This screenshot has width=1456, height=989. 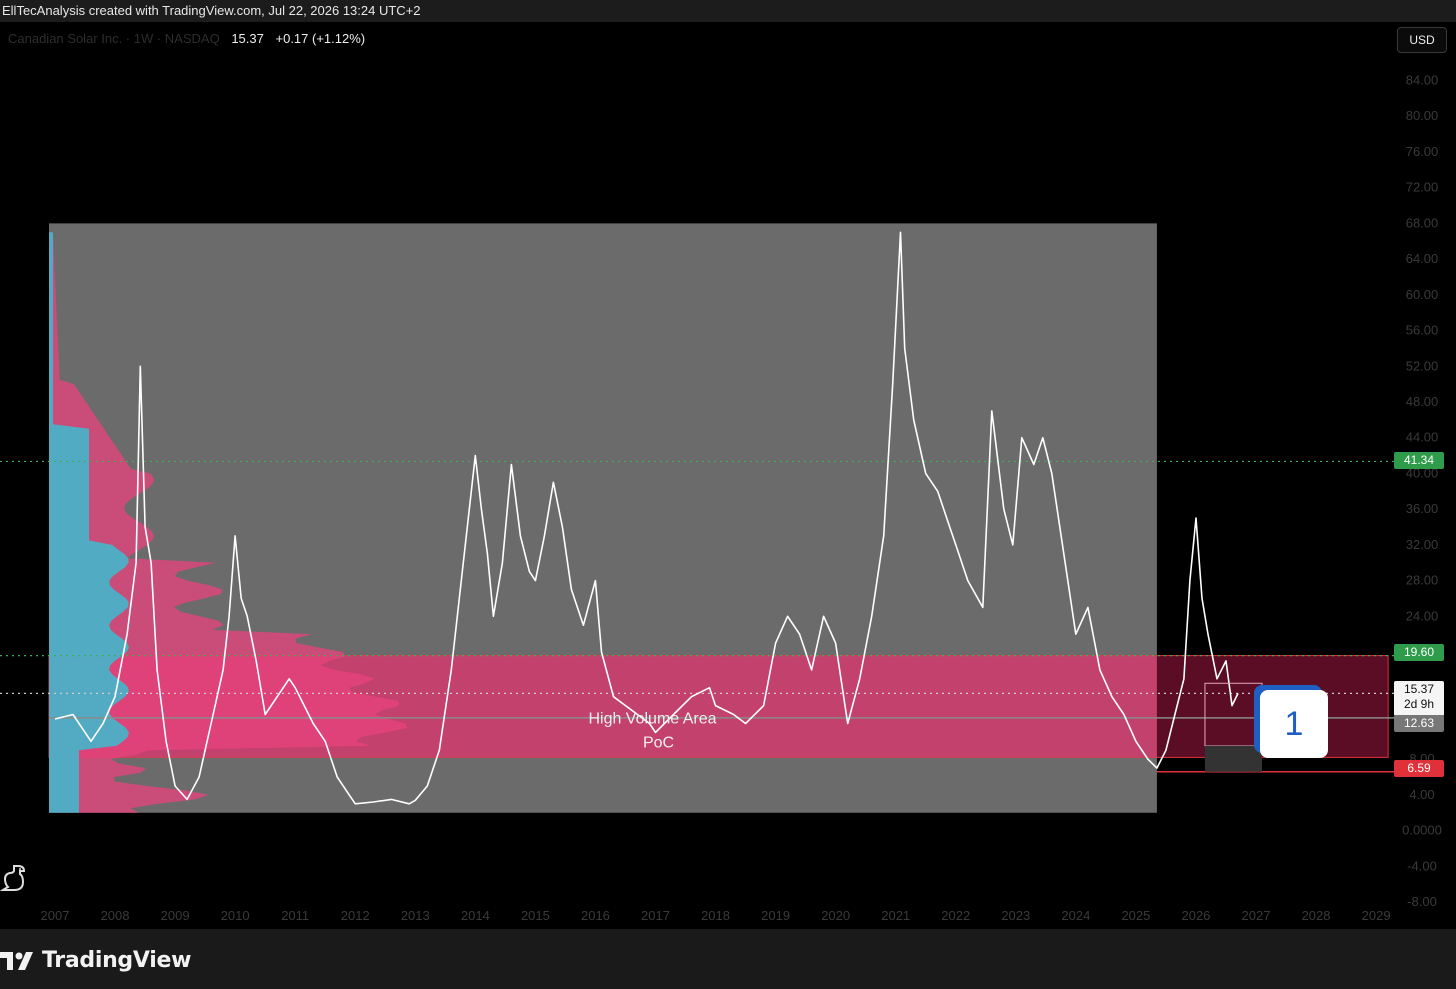 I want to click on x-tick-label: 2029, so click(x=1376, y=915).